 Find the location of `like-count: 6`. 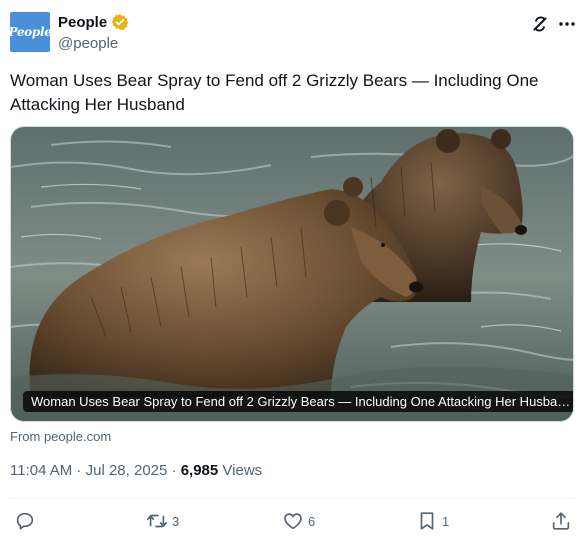

like-count: 6 is located at coordinates (312, 521).